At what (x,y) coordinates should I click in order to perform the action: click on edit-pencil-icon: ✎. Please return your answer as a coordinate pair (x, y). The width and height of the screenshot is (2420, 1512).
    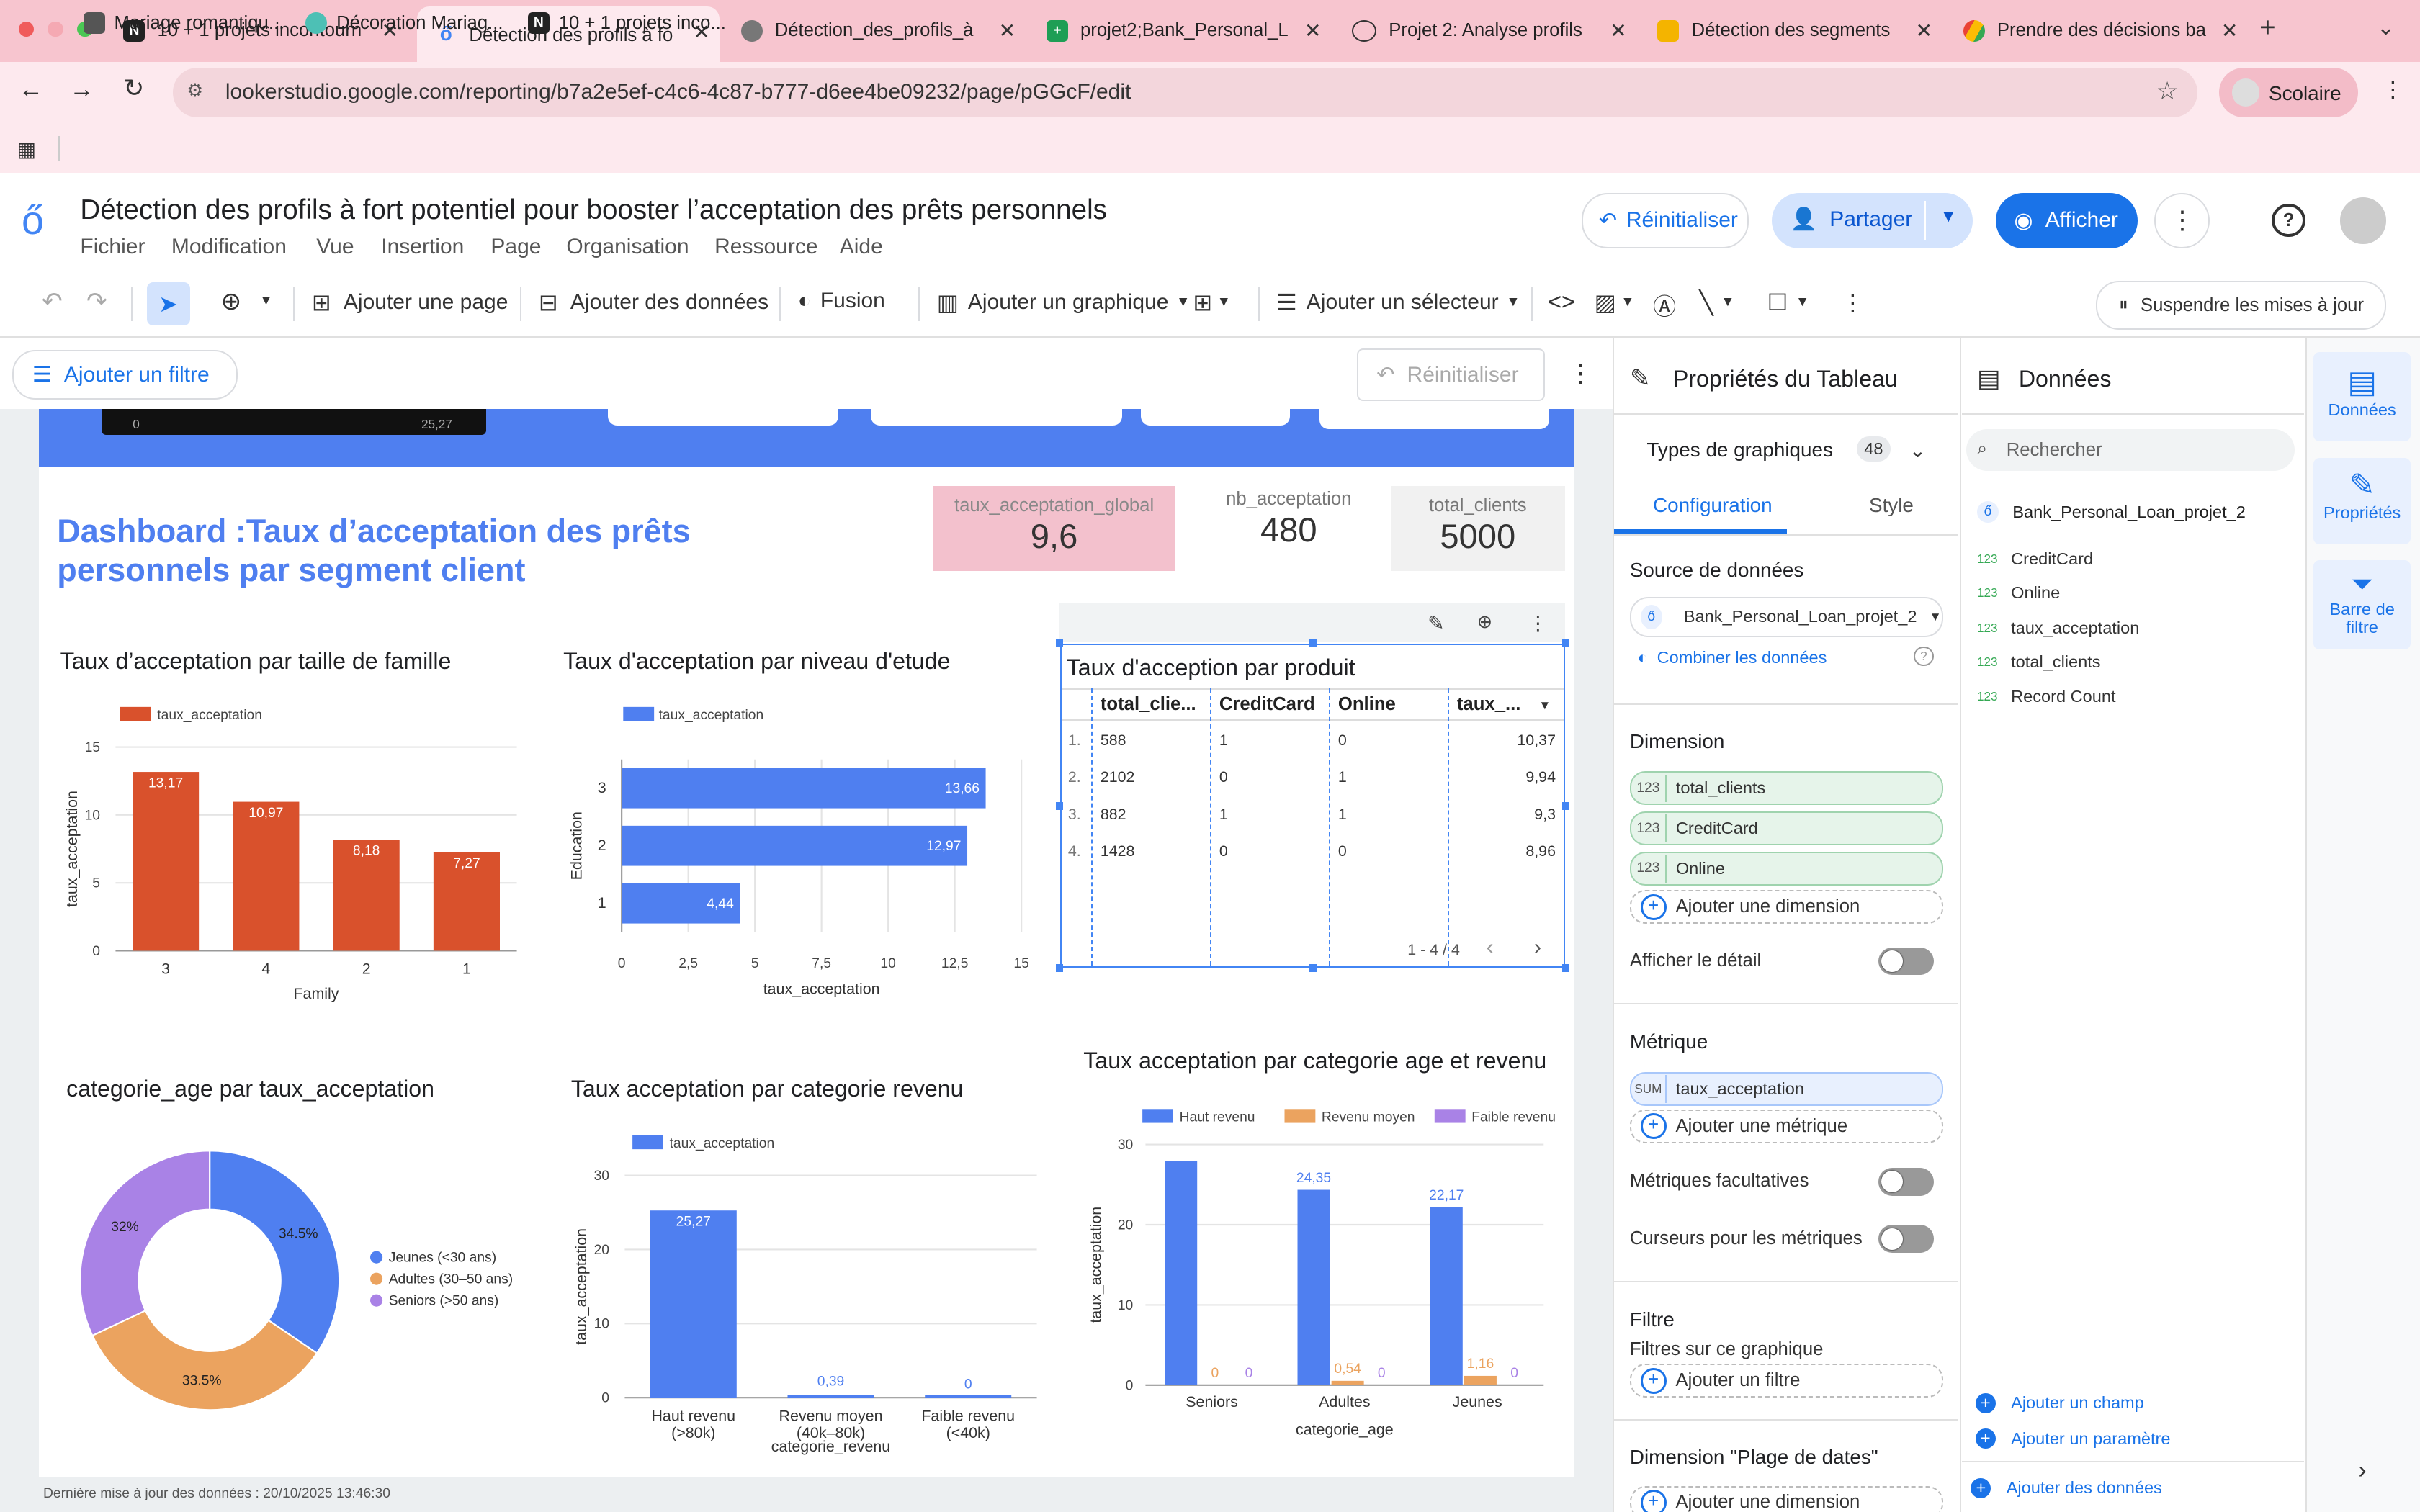
    Looking at the image, I should click on (1436, 623).